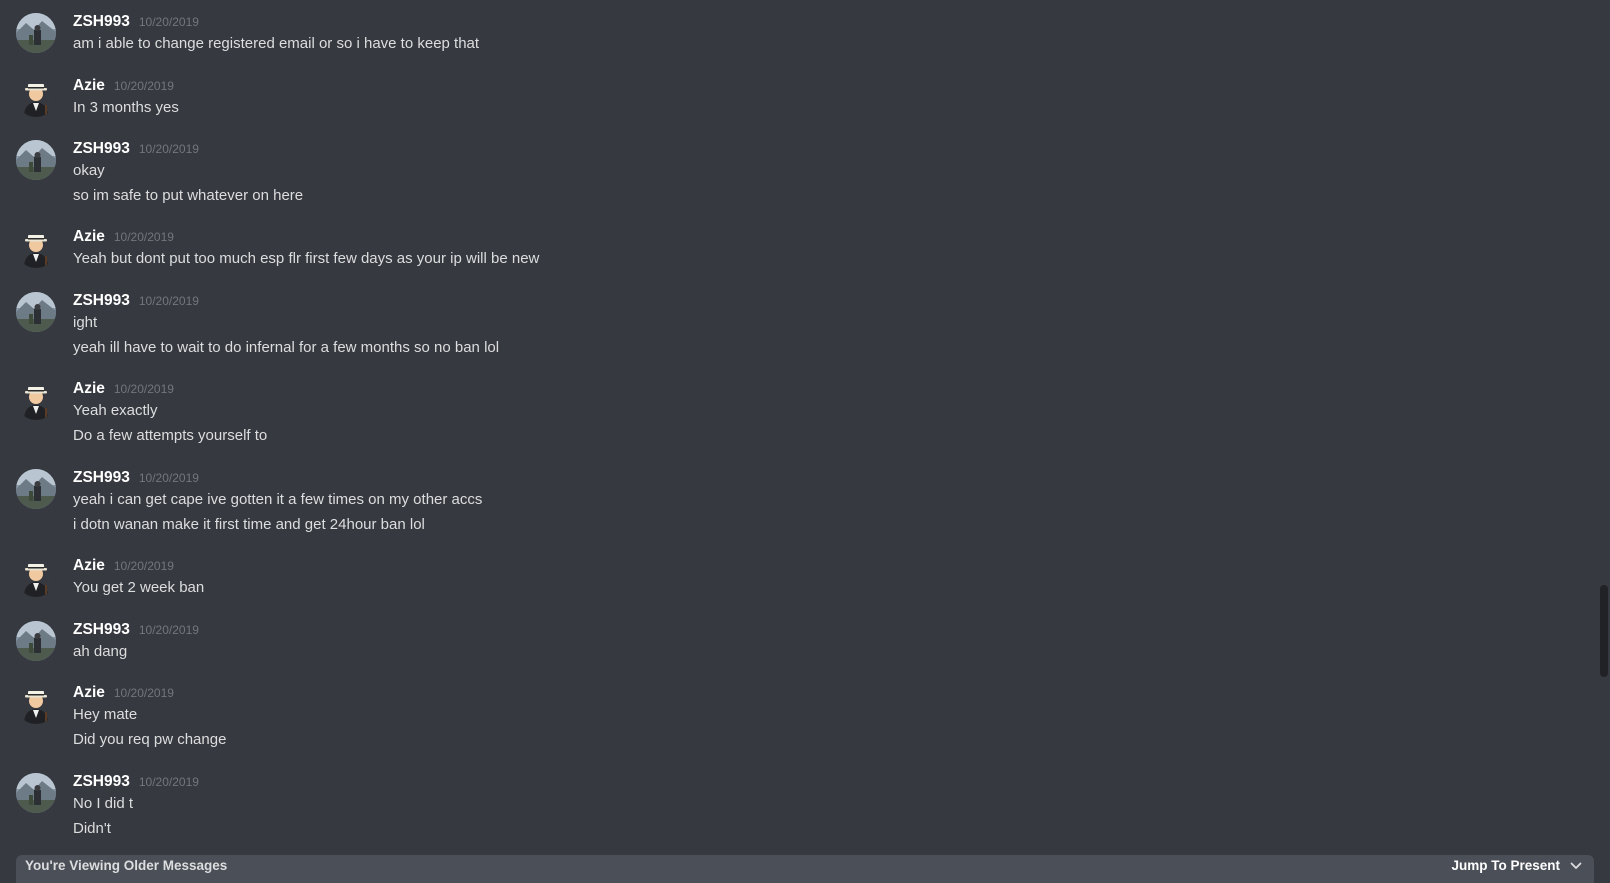 This screenshot has width=1610, height=883. What do you see at coordinates (126, 107) in the screenshot?
I see `message-text: In 3 months yes` at bounding box center [126, 107].